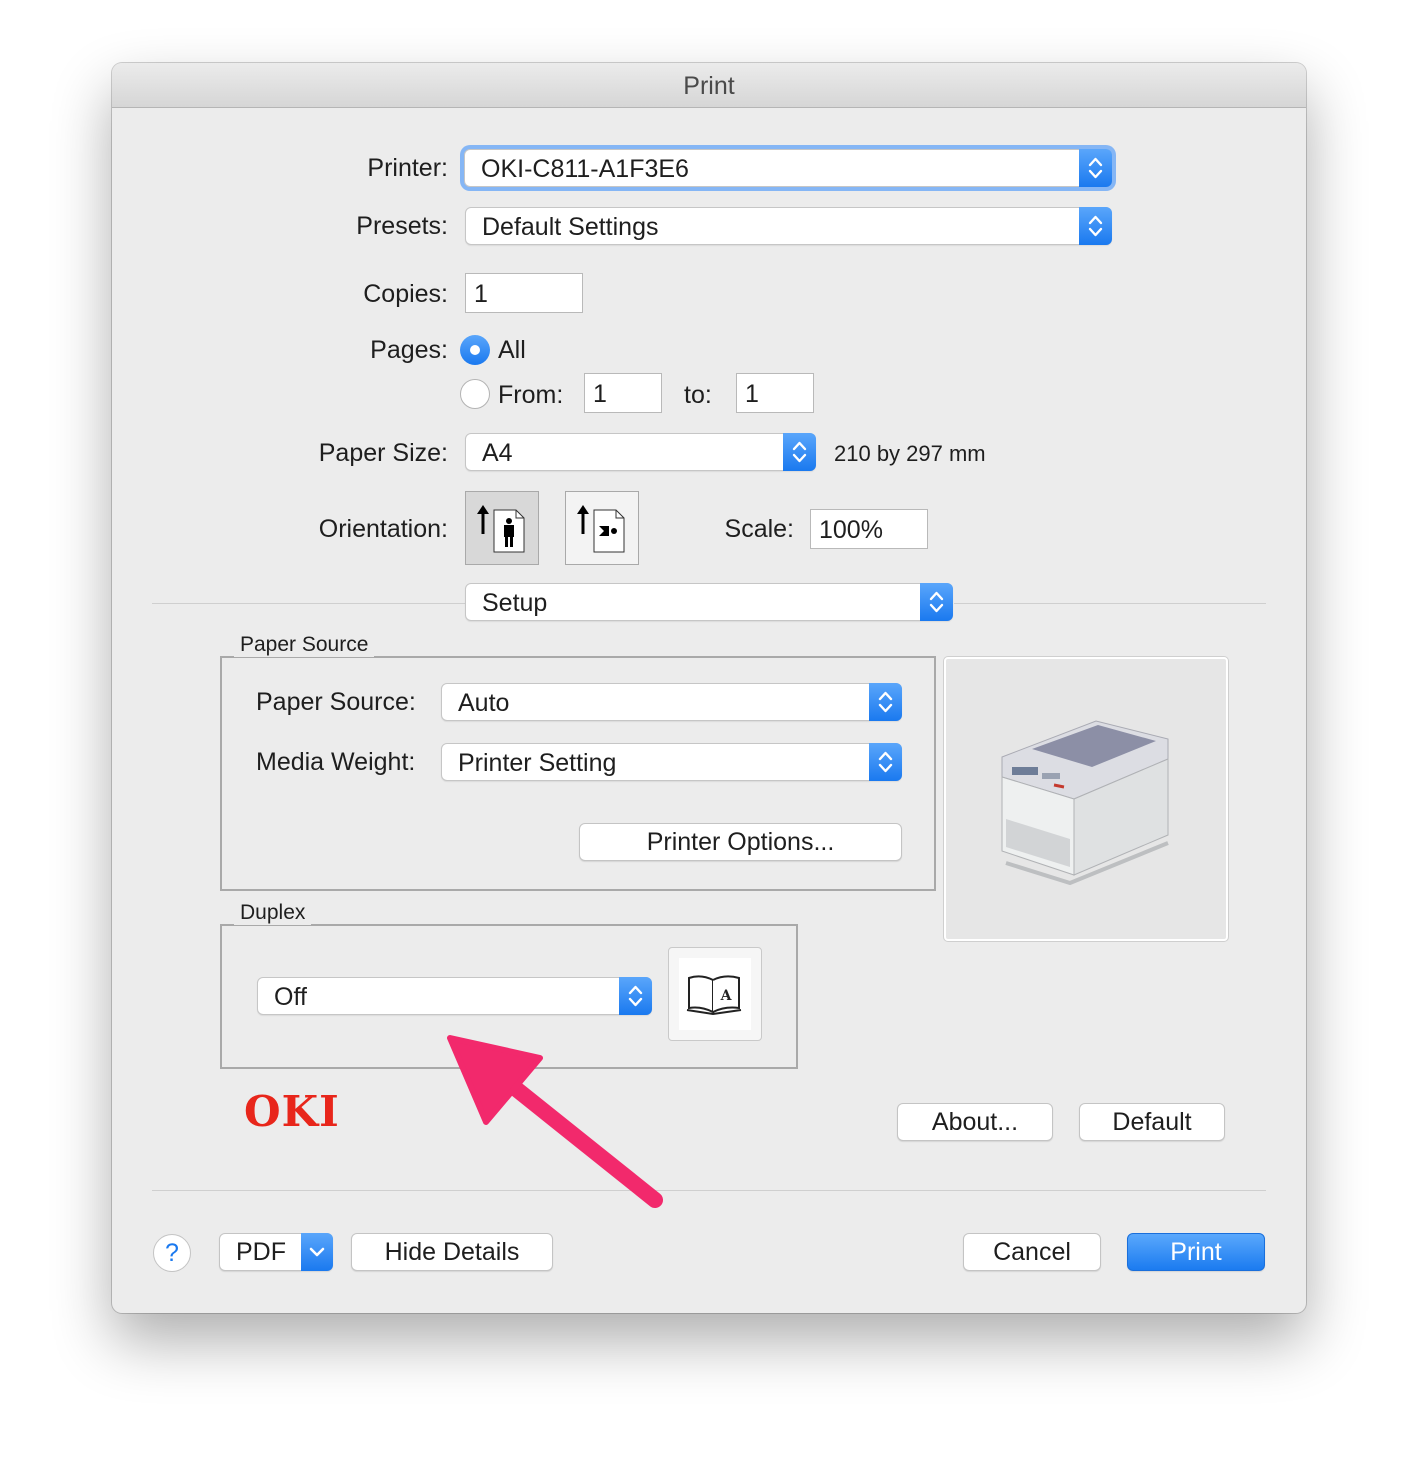 The height and width of the screenshot is (1474, 1418). Describe the element at coordinates (555, 1121) in the screenshot. I see `annotation-arrow` at that location.